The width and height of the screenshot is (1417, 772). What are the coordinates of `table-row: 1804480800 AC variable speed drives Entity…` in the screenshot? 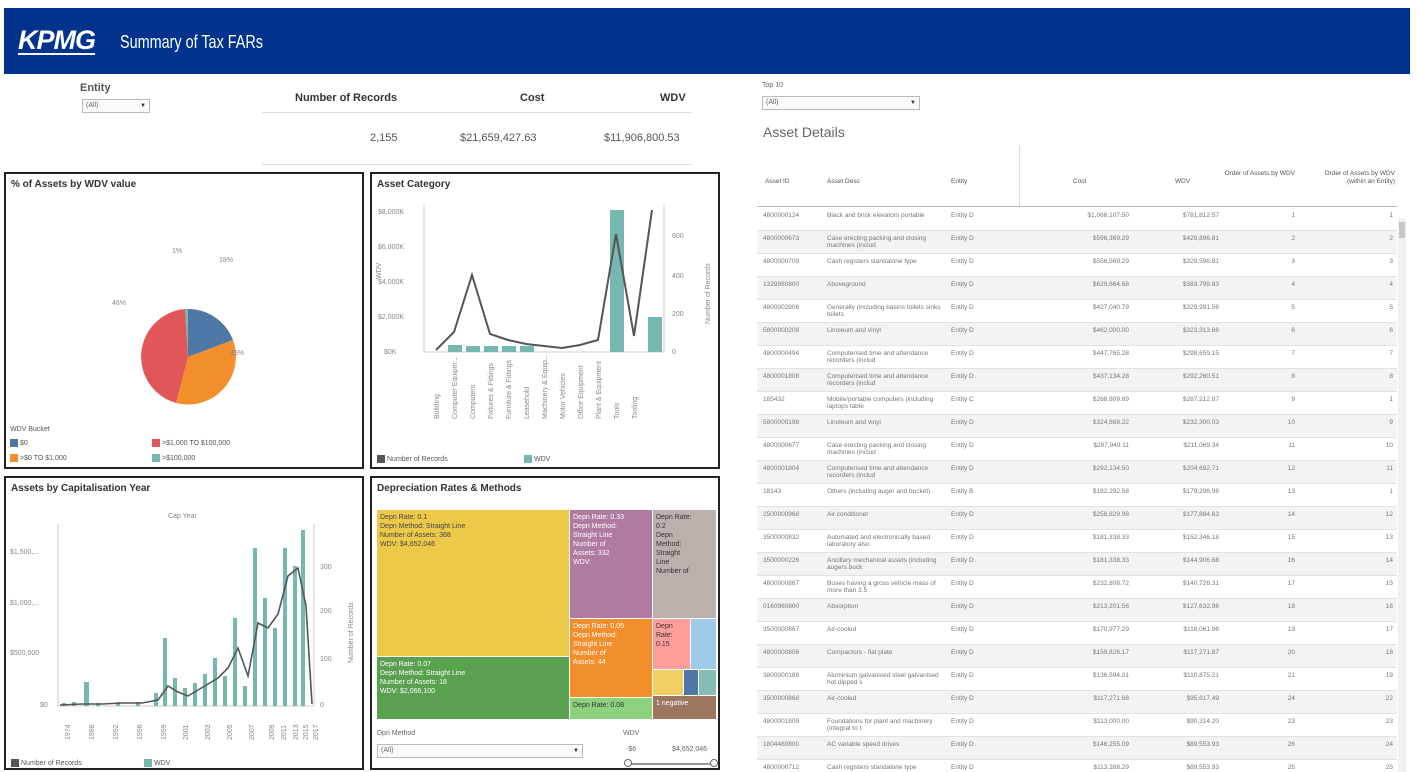 It's located at (1077, 748).